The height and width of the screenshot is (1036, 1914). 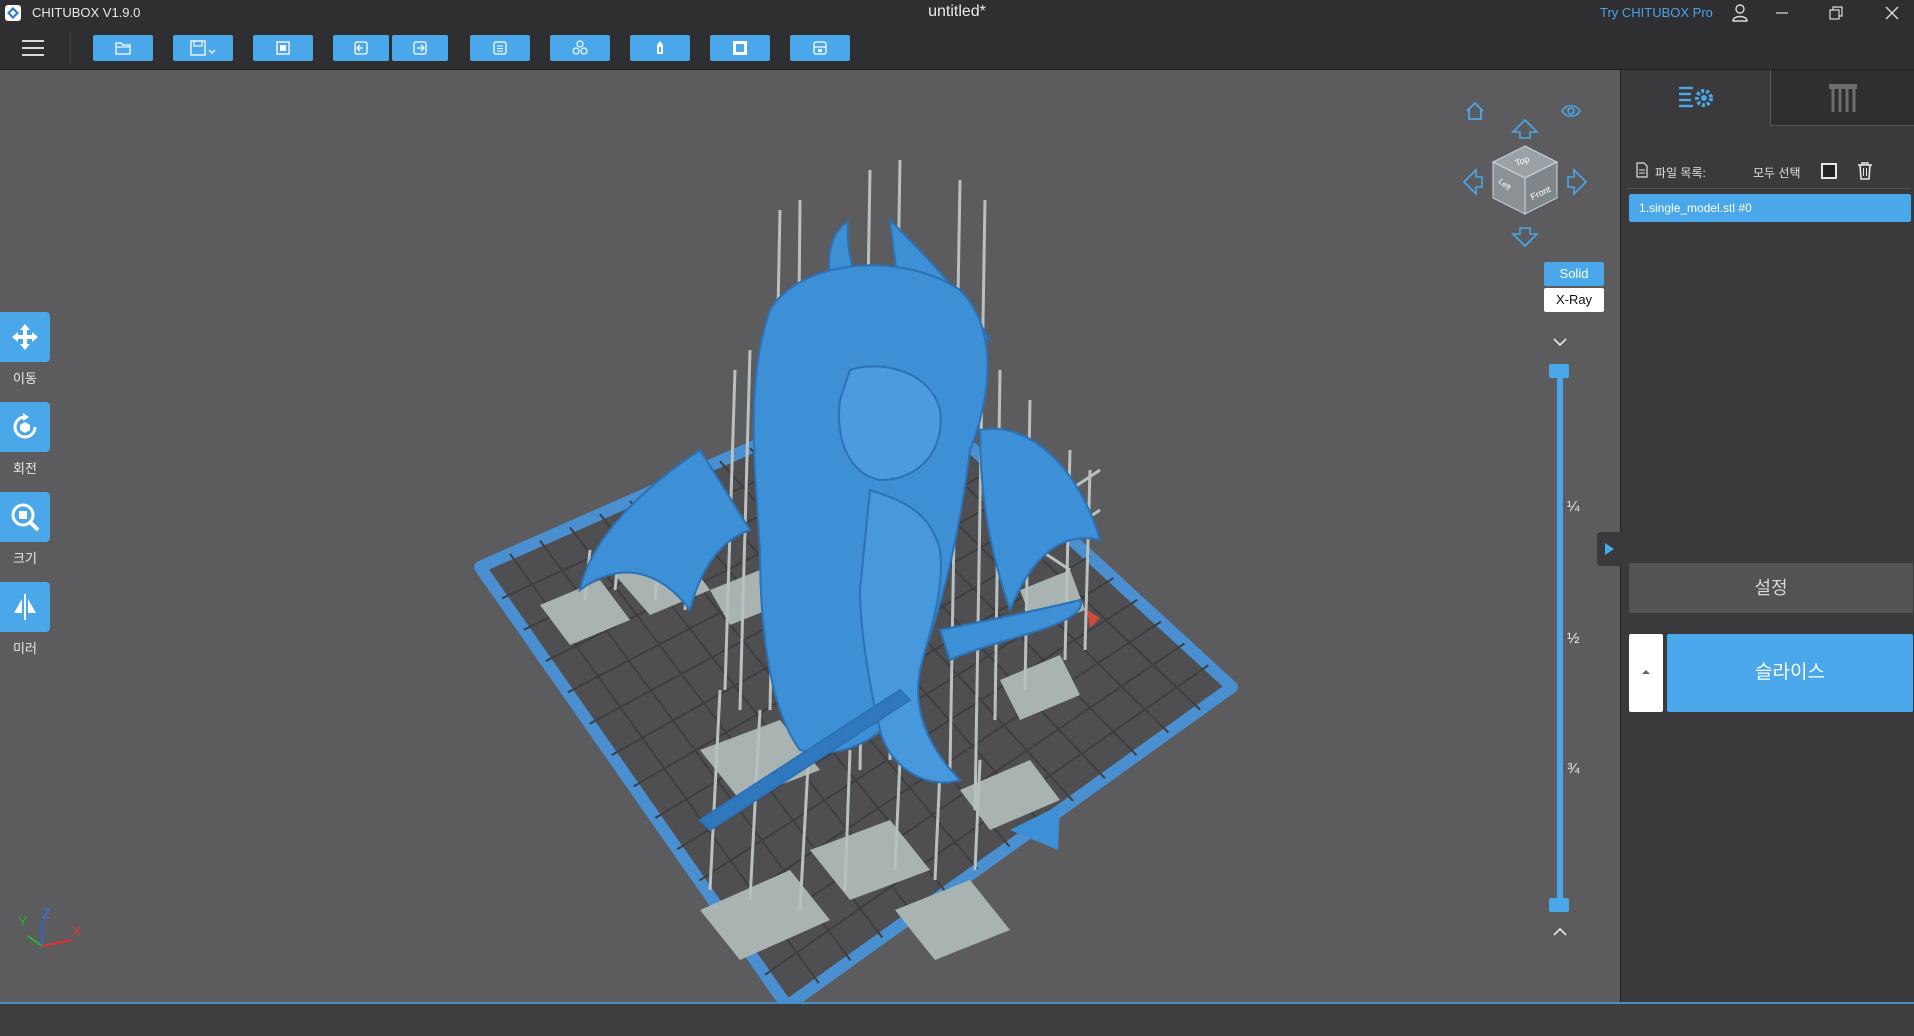 I want to click on scale-tool: 크기, so click(x=25, y=529).